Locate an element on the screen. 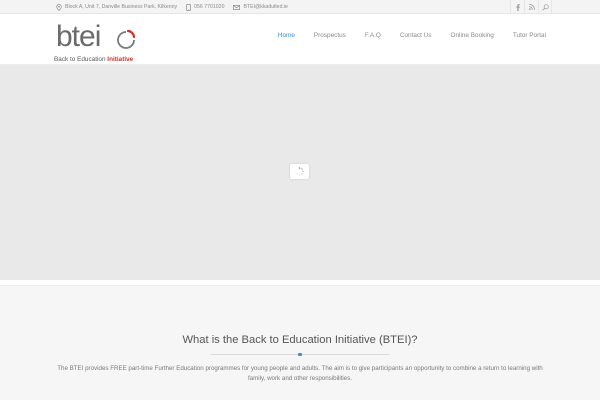 Image resolution: width=600 pixels, height=400 pixels. divider-accent is located at coordinates (300, 354).